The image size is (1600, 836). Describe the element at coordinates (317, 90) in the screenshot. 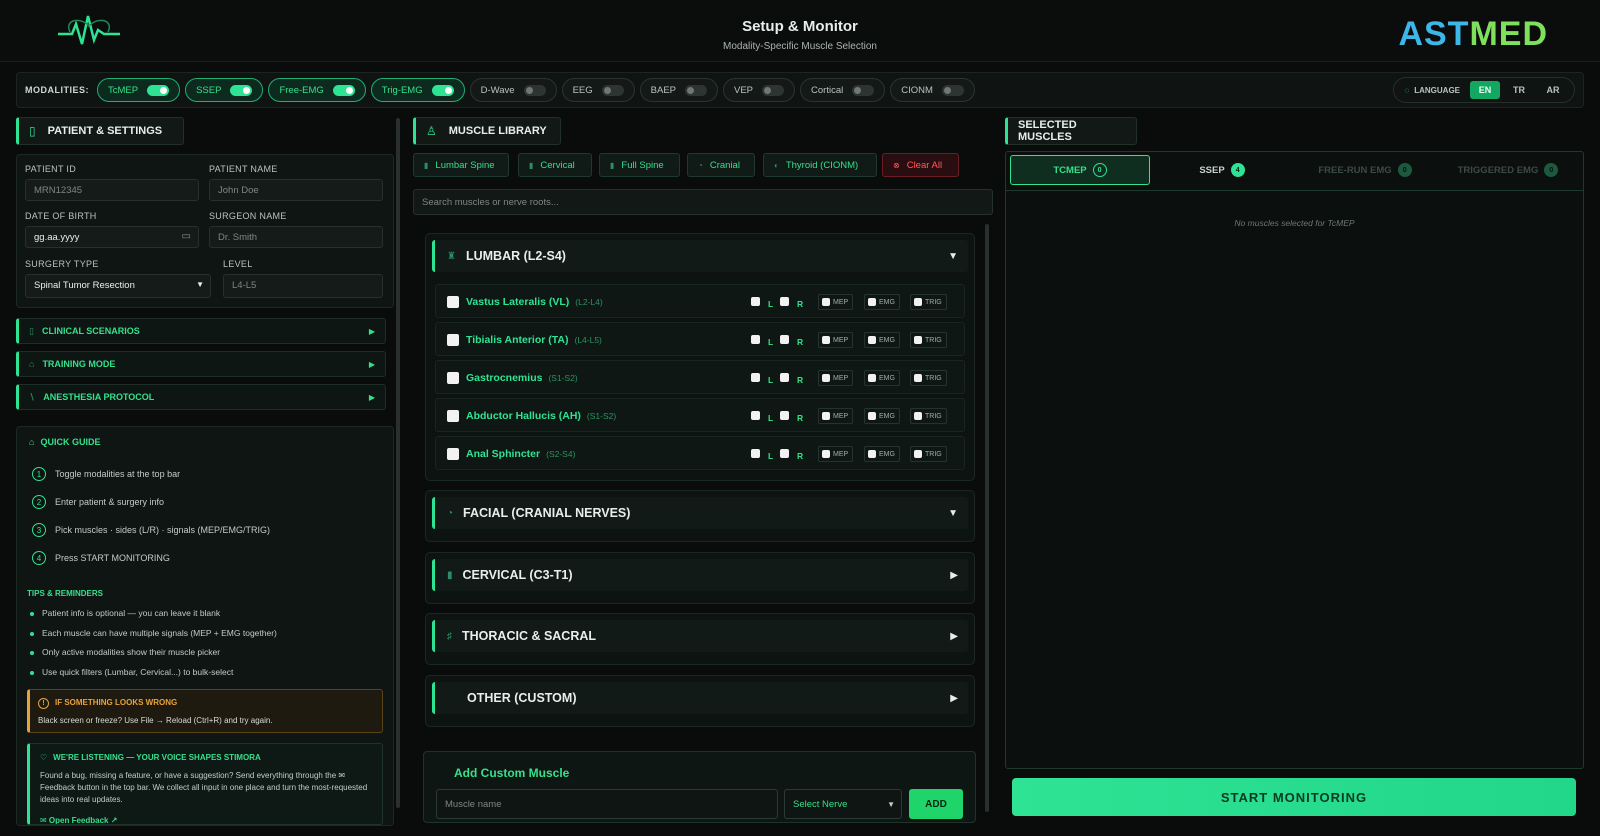

I see `modality-toggle-free-emg: Free-EMG` at that location.